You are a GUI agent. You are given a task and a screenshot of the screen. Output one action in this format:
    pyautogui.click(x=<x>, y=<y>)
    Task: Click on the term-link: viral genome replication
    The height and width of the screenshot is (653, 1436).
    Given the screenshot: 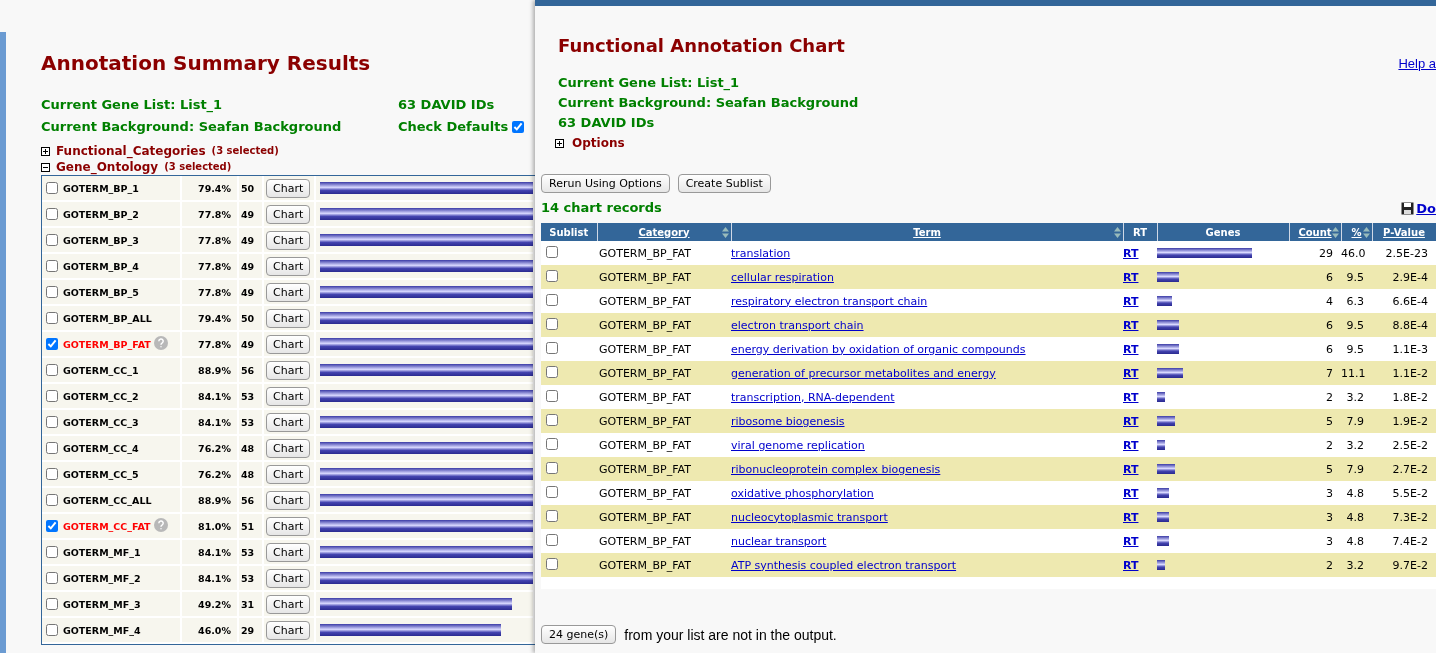 What is the action you would take?
    pyautogui.click(x=798, y=445)
    